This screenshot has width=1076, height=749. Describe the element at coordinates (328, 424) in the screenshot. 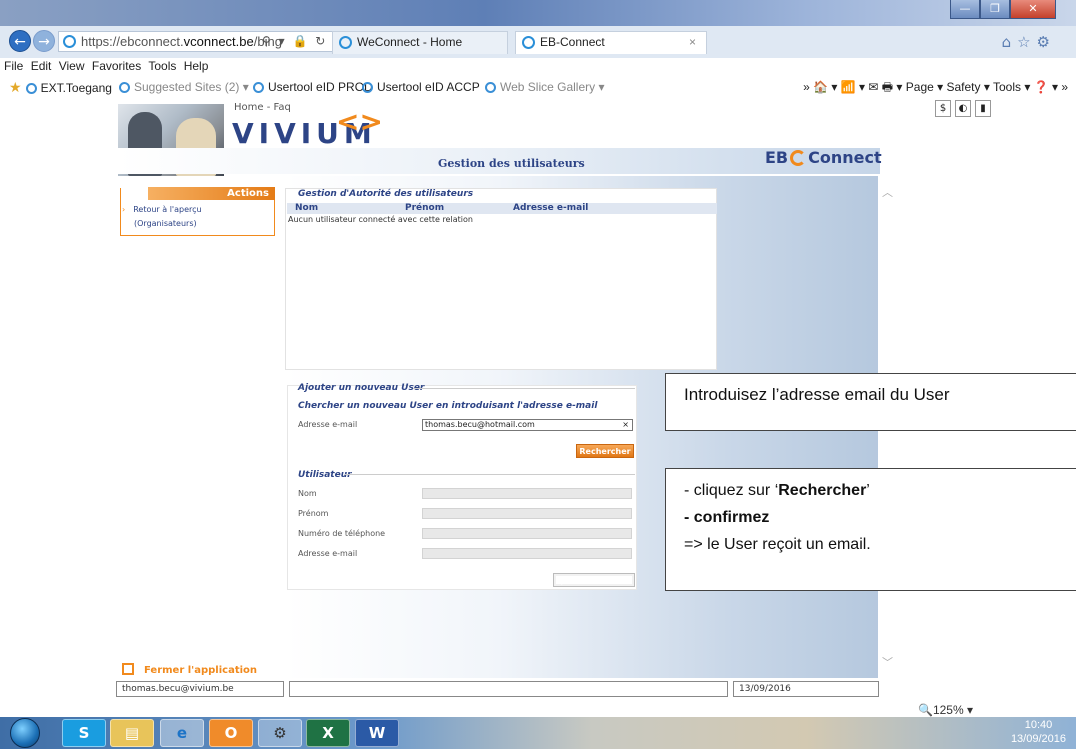

I see `email-label: Adresse e-mail` at that location.